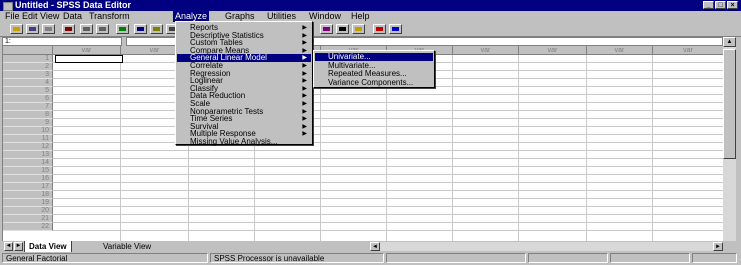 The height and width of the screenshot is (265, 741). Describe the element at coordinates (370, 29) in the screenshot. I see `toolbar` at that location.